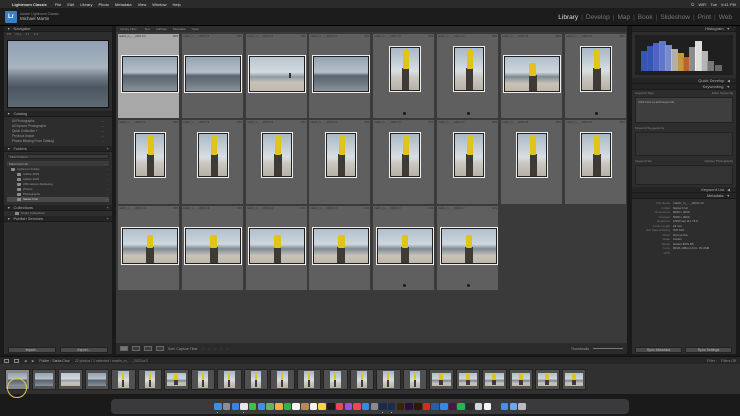  I want to click on compare-view-icon, so click(148, 348).